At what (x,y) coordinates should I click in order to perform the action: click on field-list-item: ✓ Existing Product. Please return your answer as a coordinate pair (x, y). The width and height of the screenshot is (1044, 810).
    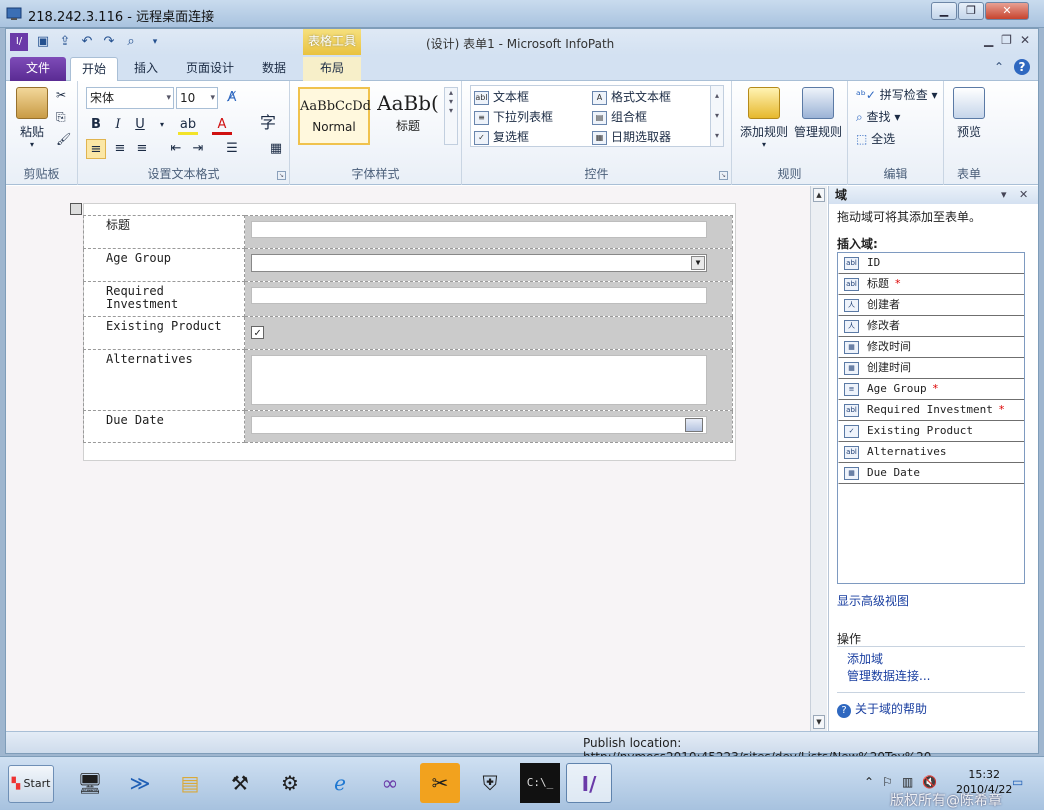
    Looking at the image, I should click on (931, 431).